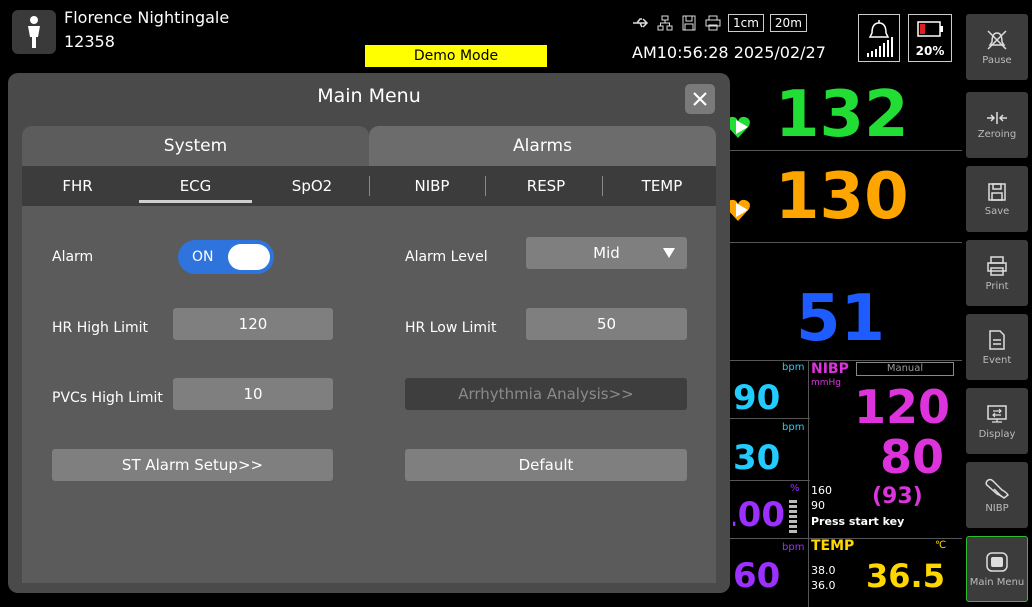 This screenshot has width=1032, height=607. I want to click on battery-indicator: 20%, so click(930, 38).